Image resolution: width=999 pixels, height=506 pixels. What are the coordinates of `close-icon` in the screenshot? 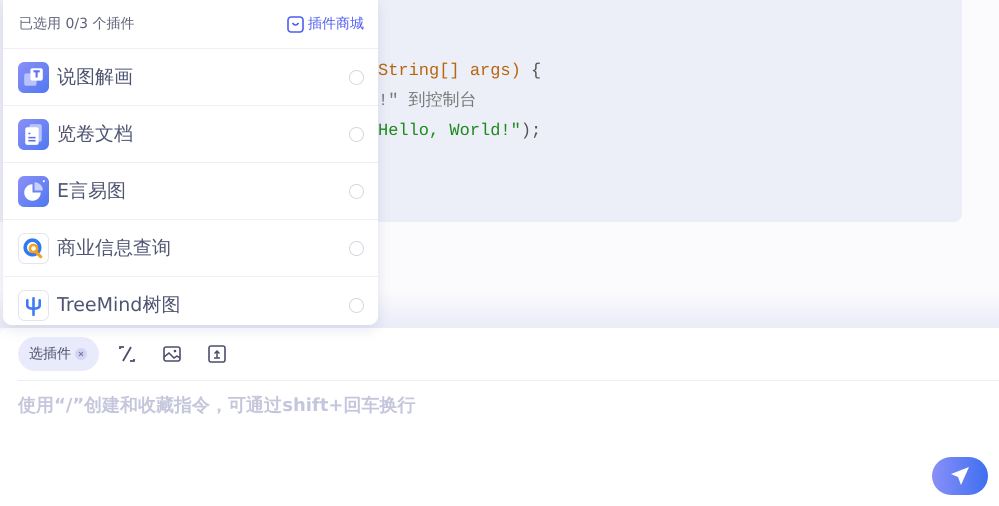 It's located at (81, 354).